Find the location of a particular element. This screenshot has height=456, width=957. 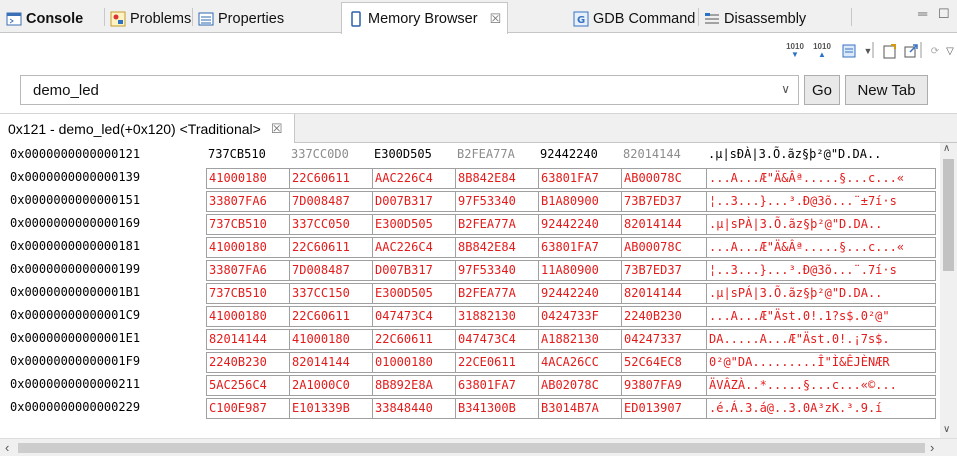

address-combo: ∨ is located at coordinates (409, 90).